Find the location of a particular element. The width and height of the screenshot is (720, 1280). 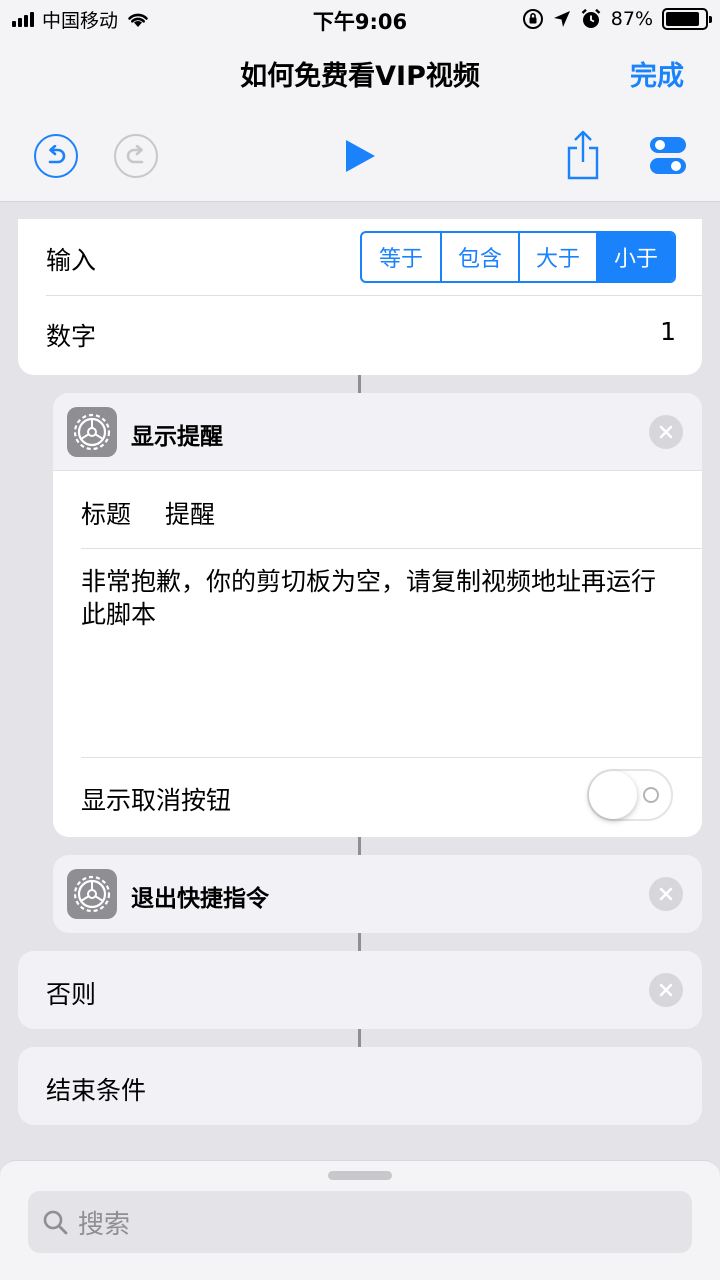

sheet-grabber is located at coordinates (360, 1175).